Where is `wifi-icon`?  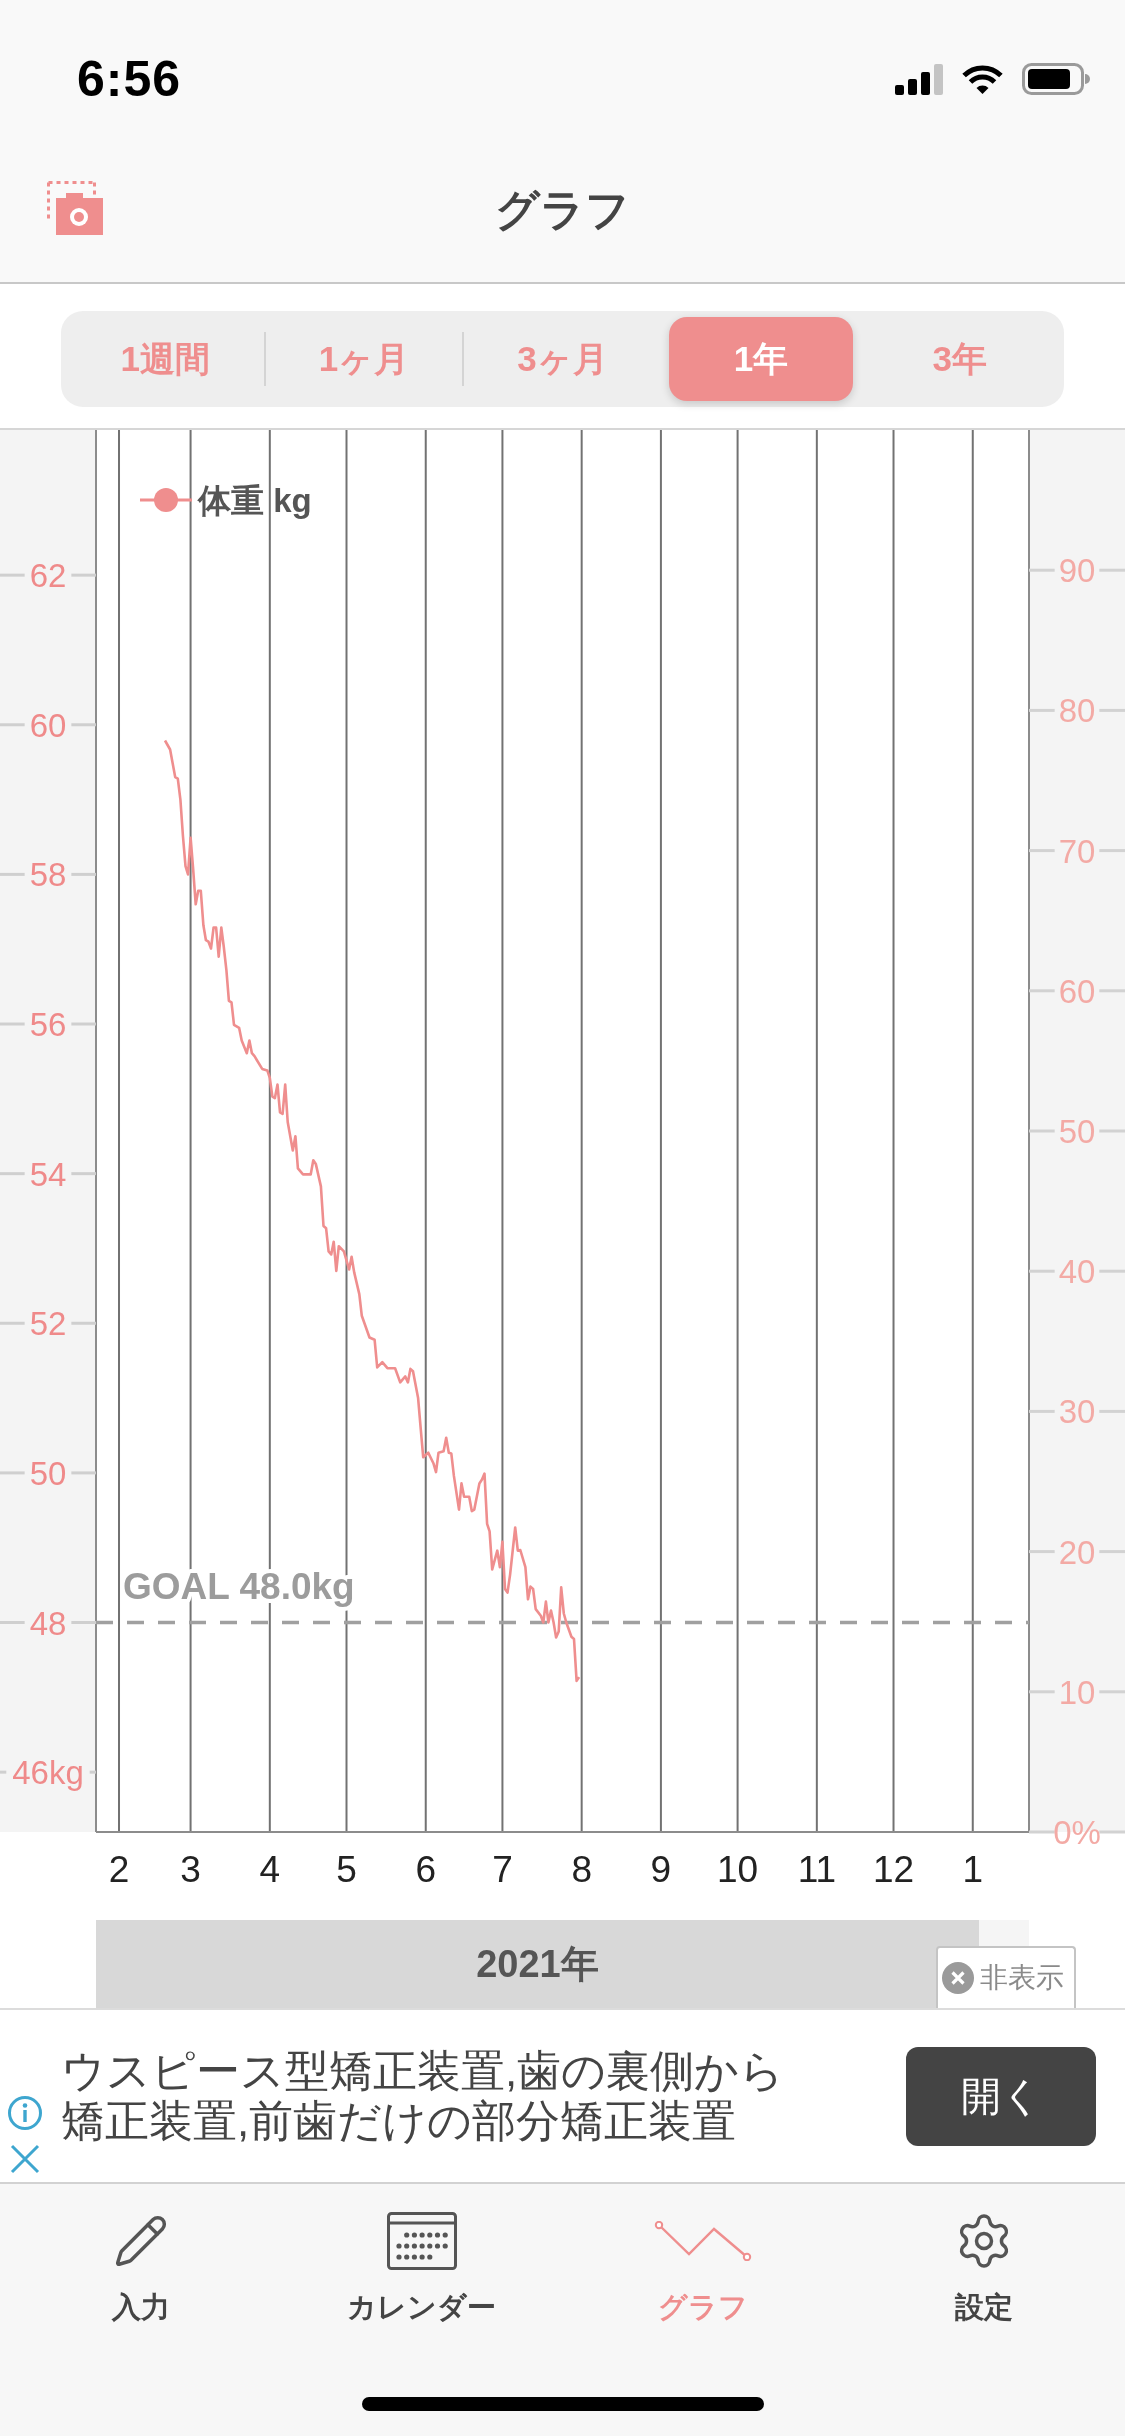
wifi-icon is located at coordinates (982, 79).